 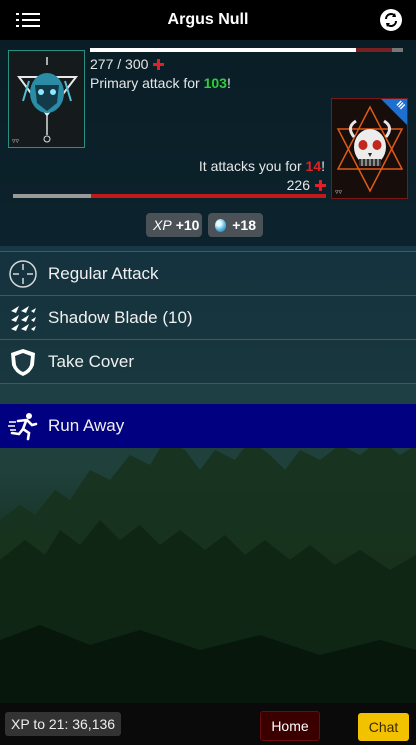 I want to click on top-bar: Argus Null, so click(x=208, y=20).